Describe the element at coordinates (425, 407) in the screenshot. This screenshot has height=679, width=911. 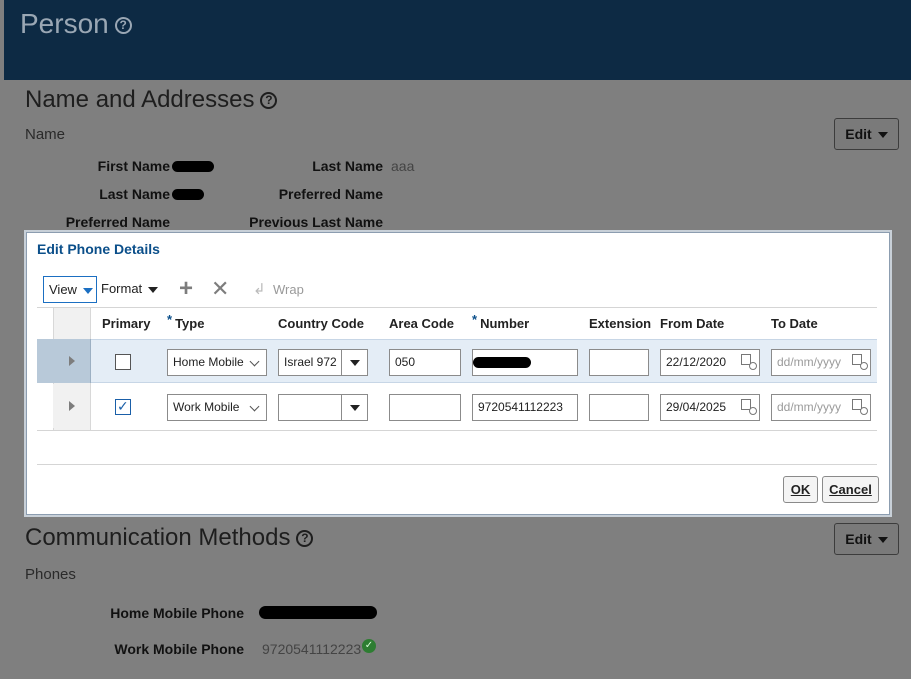
I see `area-code-input` at that location.